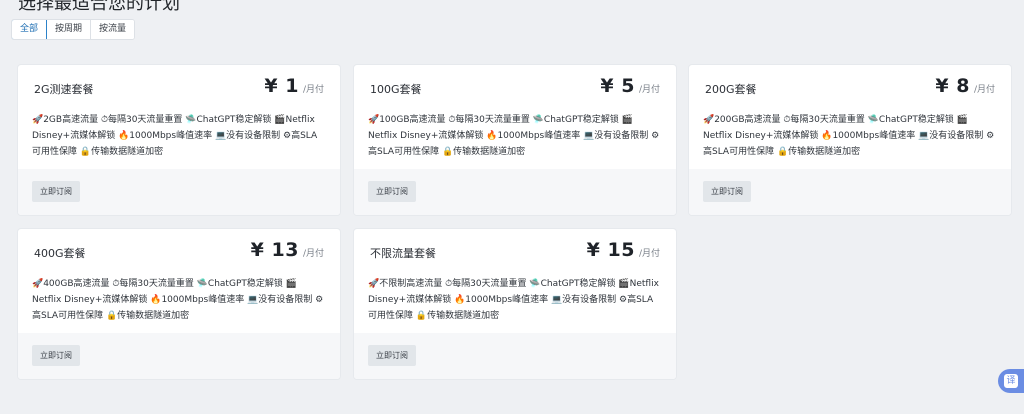 This screenshot has height=414, width=1024. Describe the element at coordinates (99, 7) in the screenshot. I see `page-title: 选择最适合您的计划` at that location.